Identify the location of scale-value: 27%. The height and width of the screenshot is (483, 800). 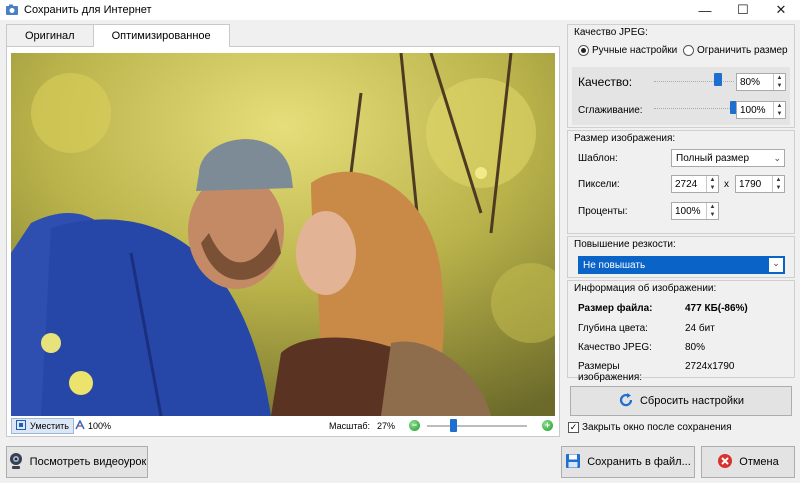
(386, 426).